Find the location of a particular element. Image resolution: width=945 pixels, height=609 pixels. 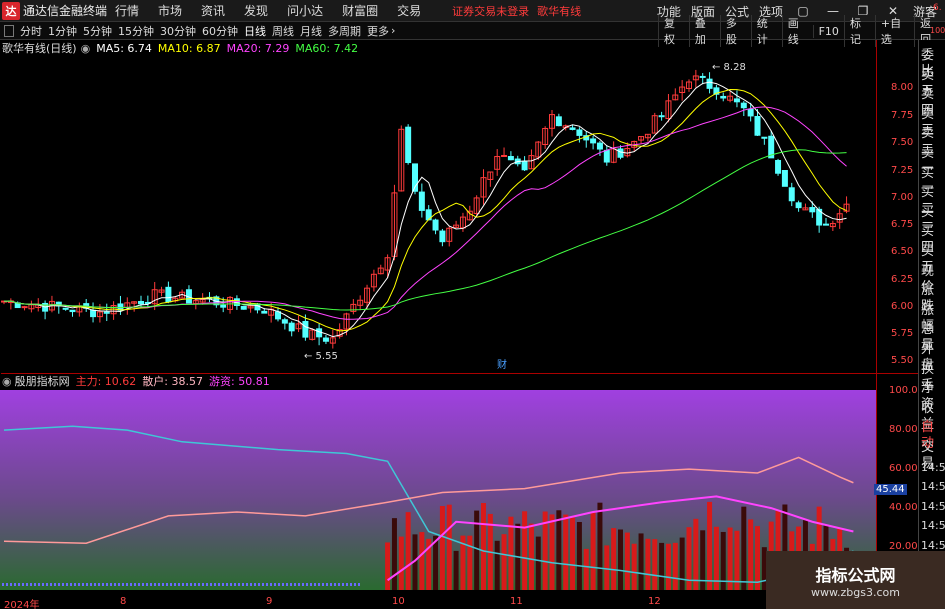

ma-legend: MA5: 6.74 MA10: 6.87 MA20: 7.29 MA60: 7.42 is located at coordinates (224, 48).